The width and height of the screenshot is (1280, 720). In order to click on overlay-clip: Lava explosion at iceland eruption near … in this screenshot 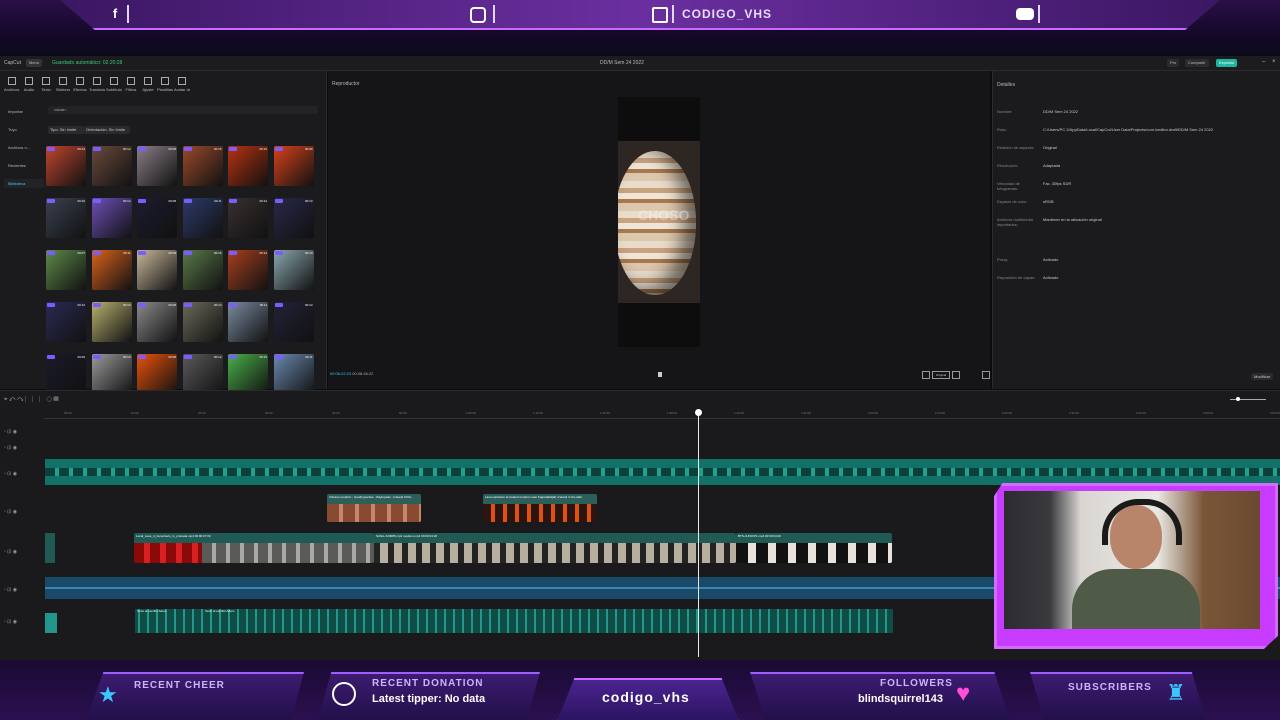, I will do `click(540, 508)`.